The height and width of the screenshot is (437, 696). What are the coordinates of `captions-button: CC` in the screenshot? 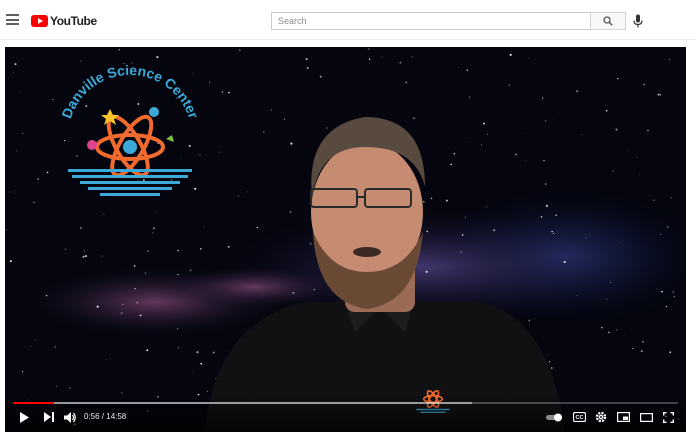 It's located at (579, 417).